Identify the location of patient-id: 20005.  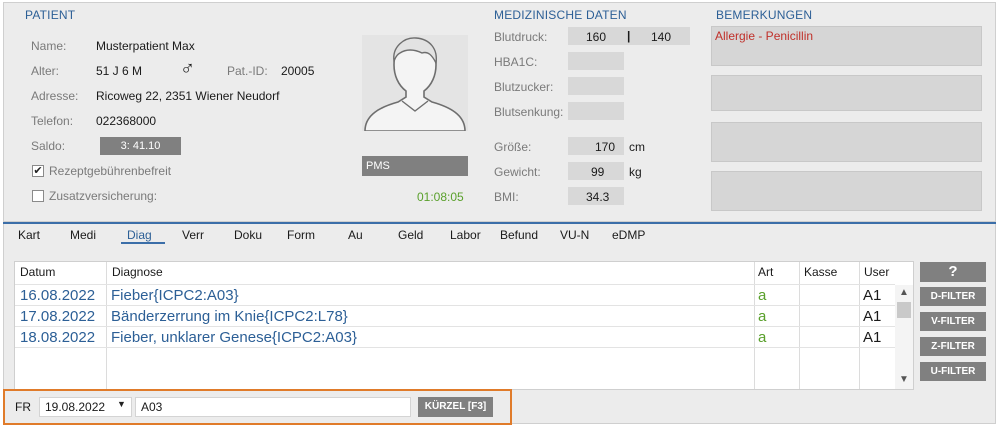
(298, 71).